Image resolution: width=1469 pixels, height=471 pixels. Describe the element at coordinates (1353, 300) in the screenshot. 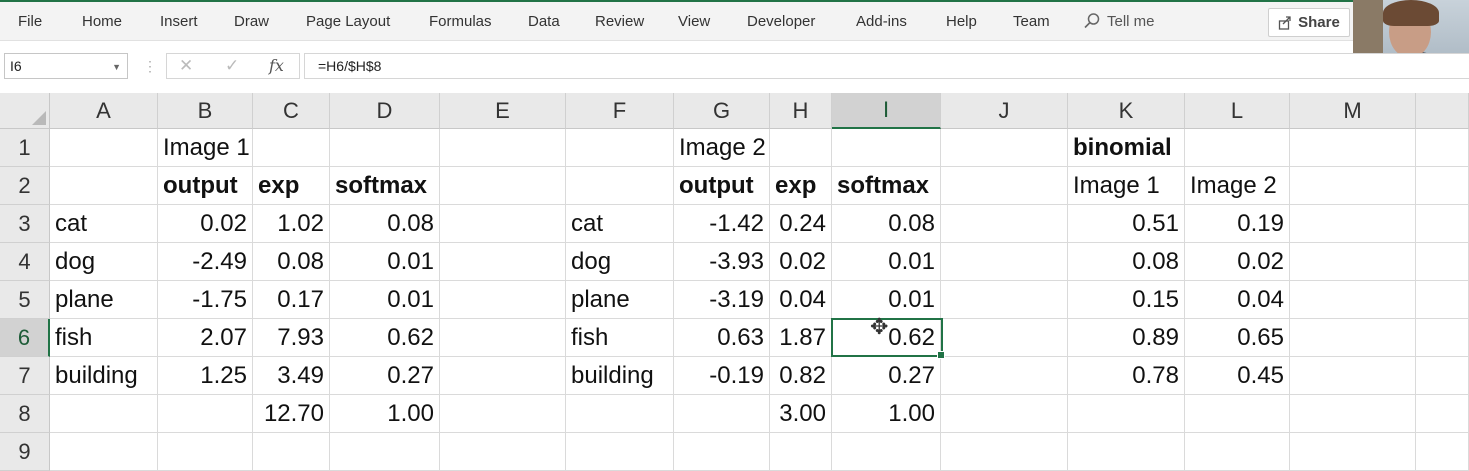

I see `cell-m5` at that location.